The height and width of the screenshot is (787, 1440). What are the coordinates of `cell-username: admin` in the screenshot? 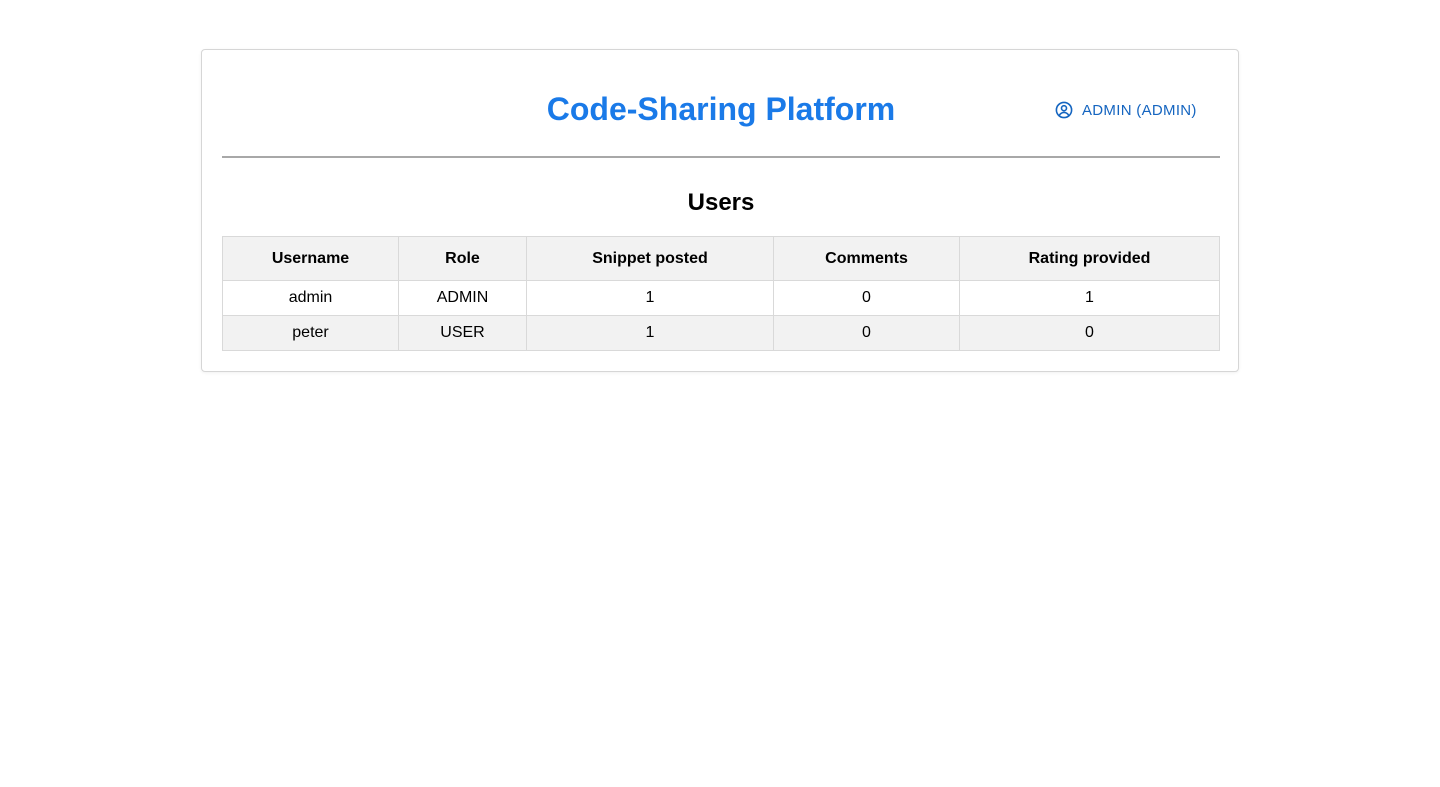 It's located at (310, 298).